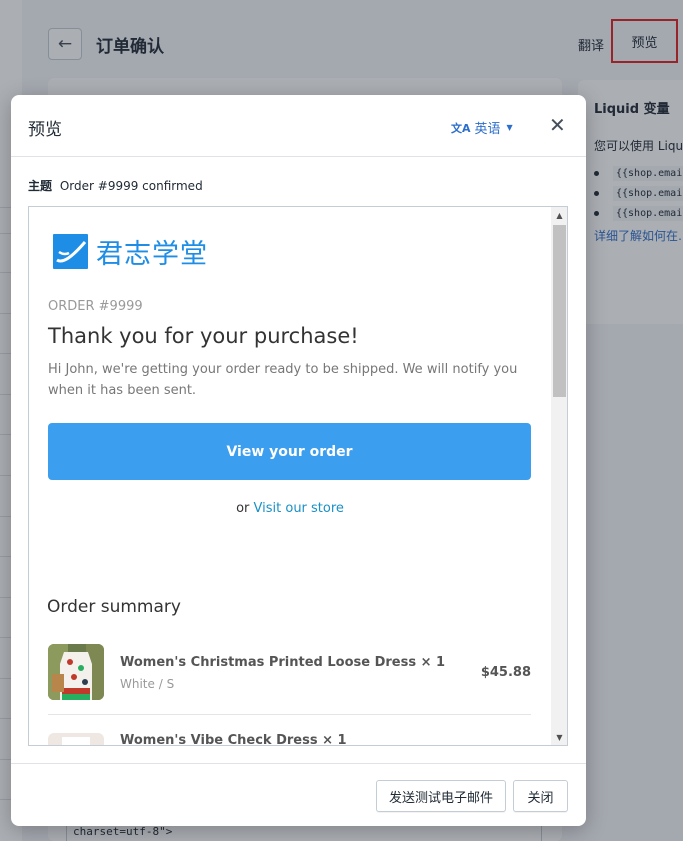  Describe the element at coordinates (559, 311) in the screenshot. I see `scroll-thumb` at that location.